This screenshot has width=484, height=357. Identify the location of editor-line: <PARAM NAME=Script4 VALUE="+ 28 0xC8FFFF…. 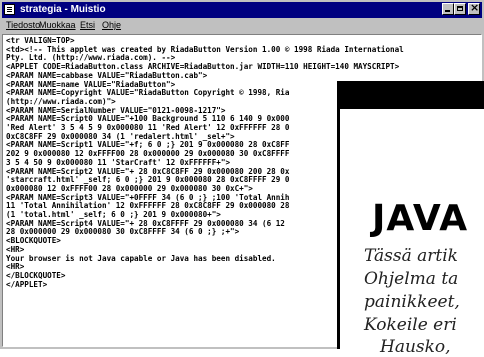
(145, 223).